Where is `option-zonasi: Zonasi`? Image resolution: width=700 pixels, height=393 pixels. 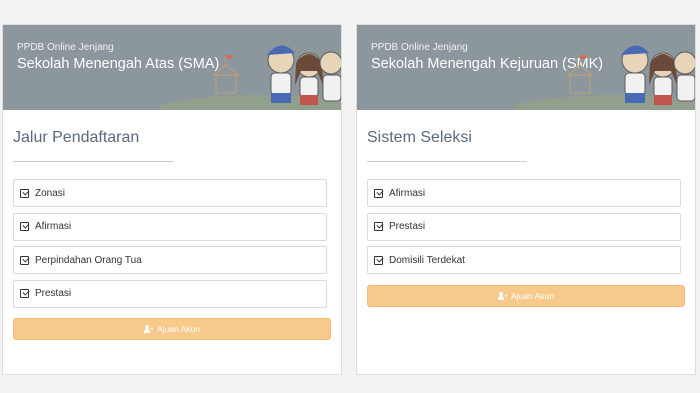 option-zonasi: Zonasi is located at coordinates (170, 193).